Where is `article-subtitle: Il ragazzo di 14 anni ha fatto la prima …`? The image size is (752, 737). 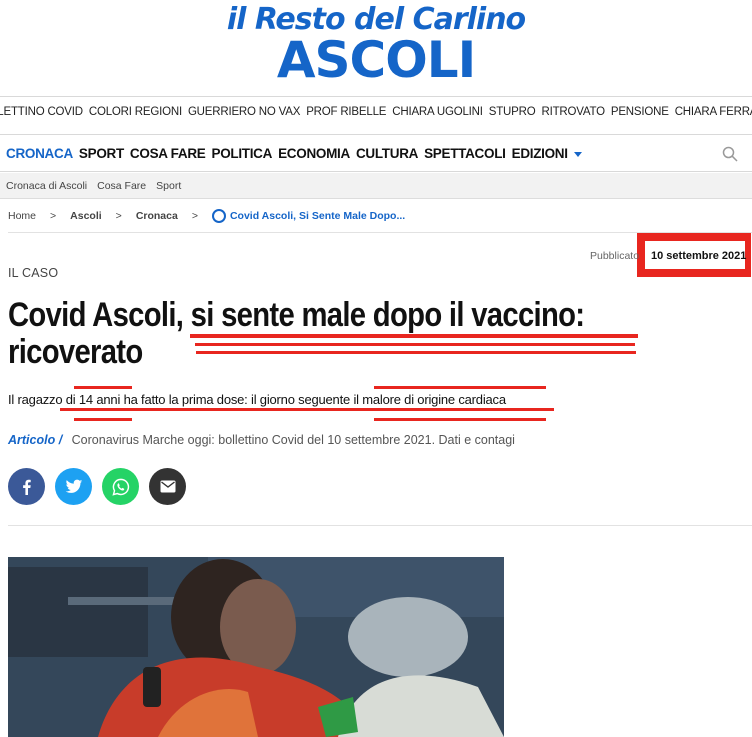
article-subtitle: Il ragazzo di 14 anni ha fatto la prima … is located at coordinates (257, 399).